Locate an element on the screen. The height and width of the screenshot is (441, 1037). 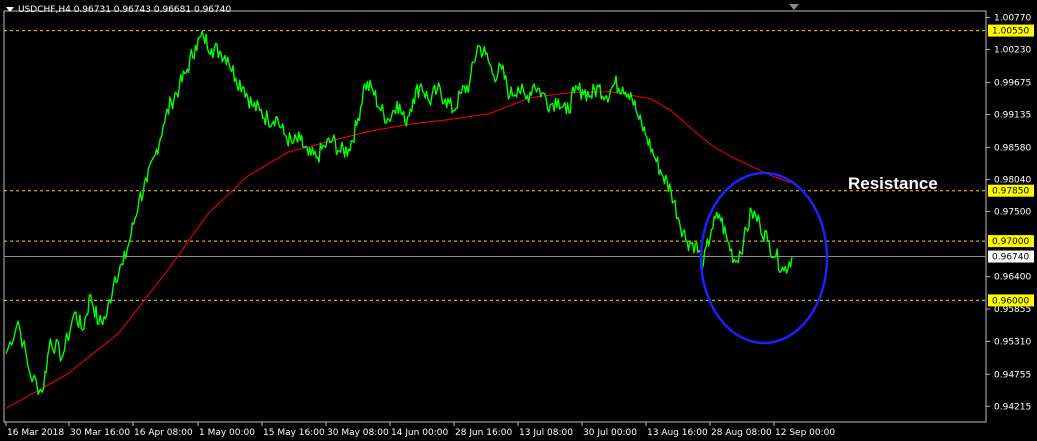
y-tick-label: 0.99135 is located at coordinates (1012, 115).